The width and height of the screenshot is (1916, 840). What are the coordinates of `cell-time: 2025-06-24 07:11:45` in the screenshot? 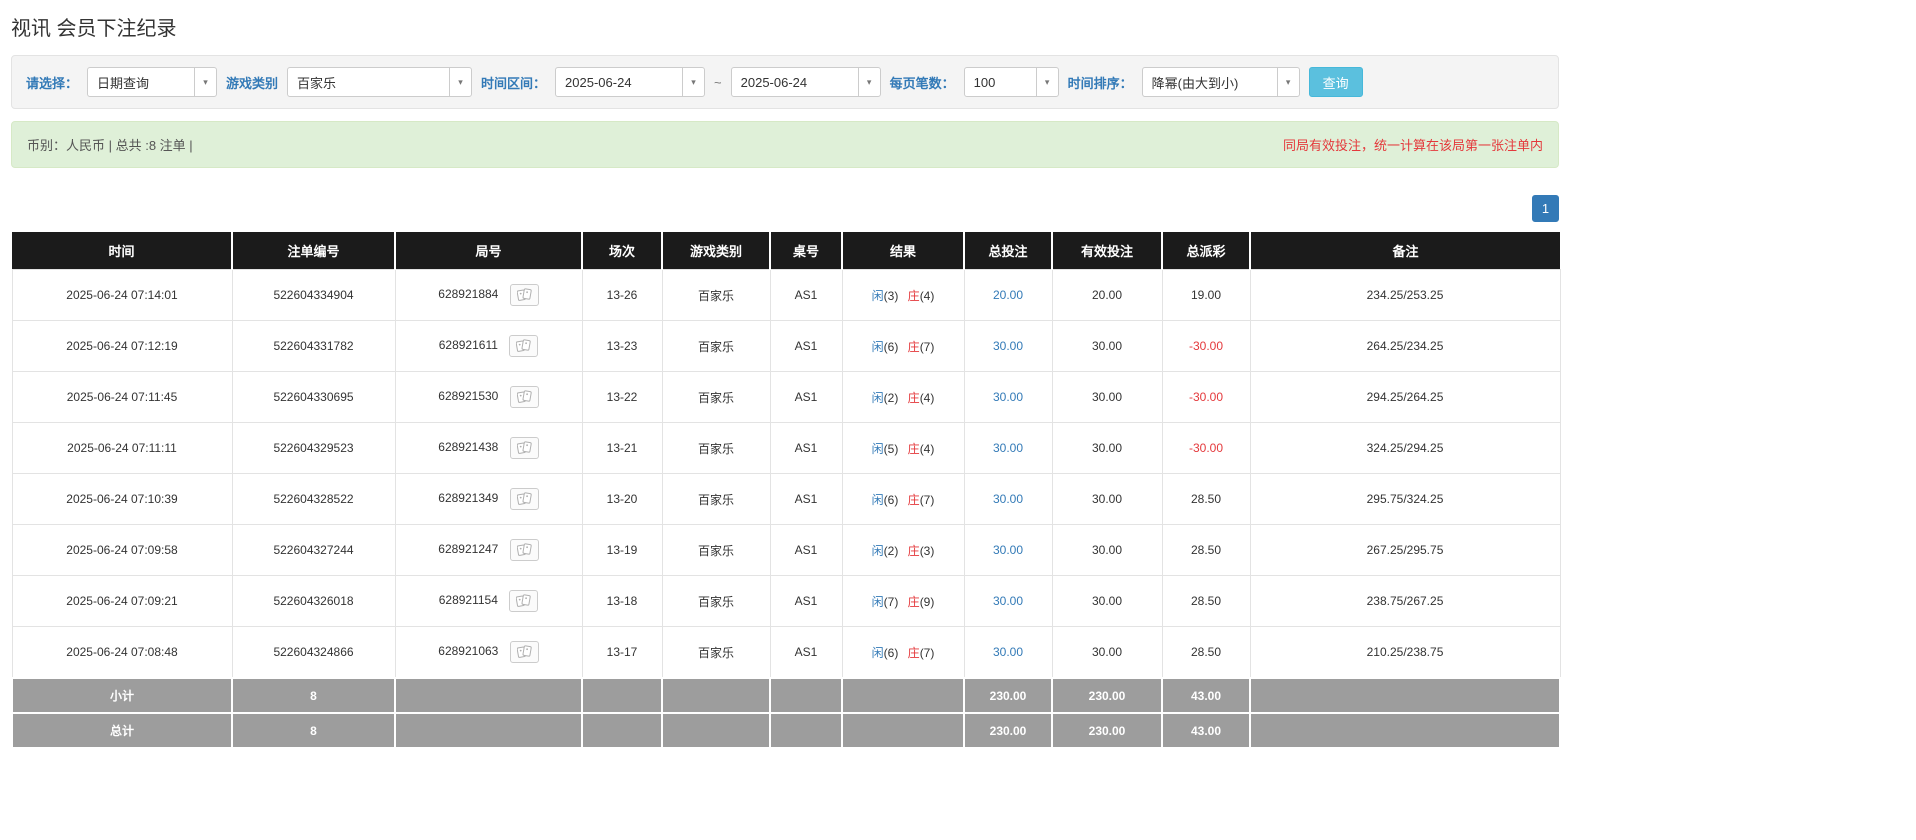 It's located at (122, 397).